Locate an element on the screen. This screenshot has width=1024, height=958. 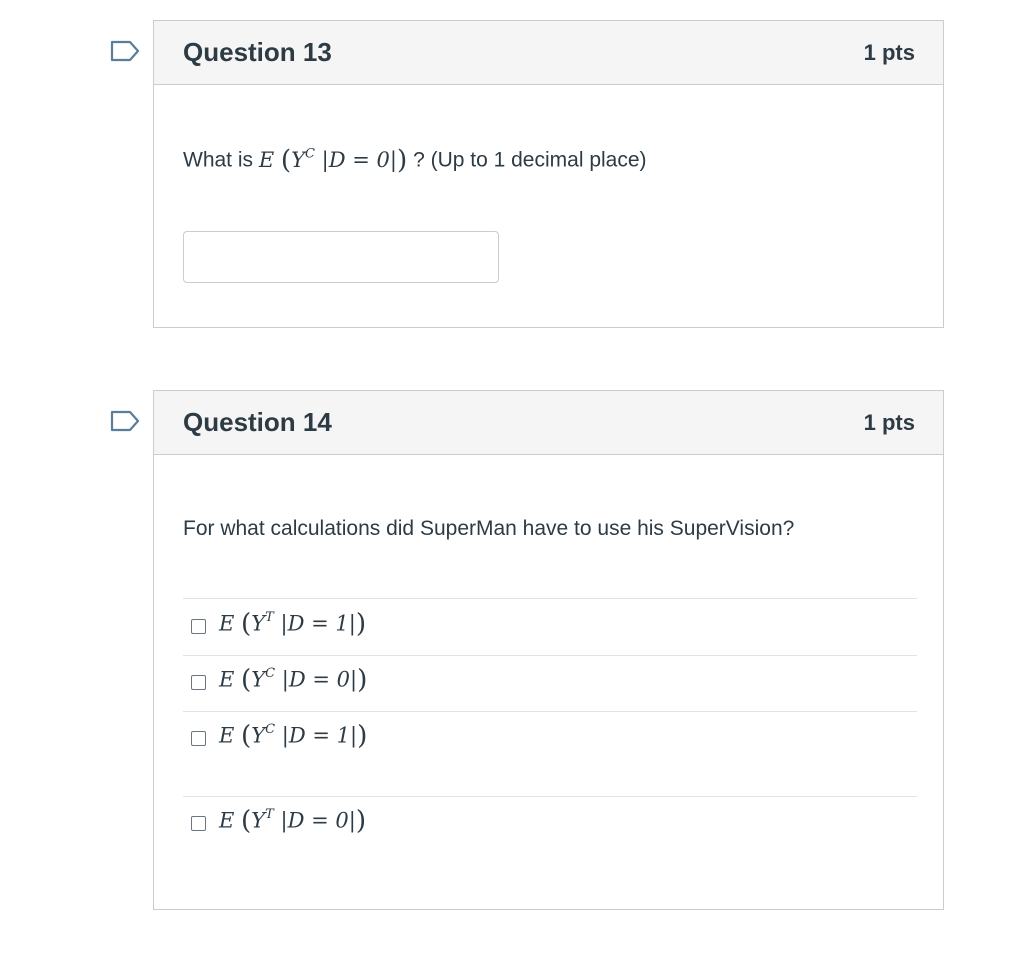
question-header: Question 14 1 pts is located at coordinates (548, 423).